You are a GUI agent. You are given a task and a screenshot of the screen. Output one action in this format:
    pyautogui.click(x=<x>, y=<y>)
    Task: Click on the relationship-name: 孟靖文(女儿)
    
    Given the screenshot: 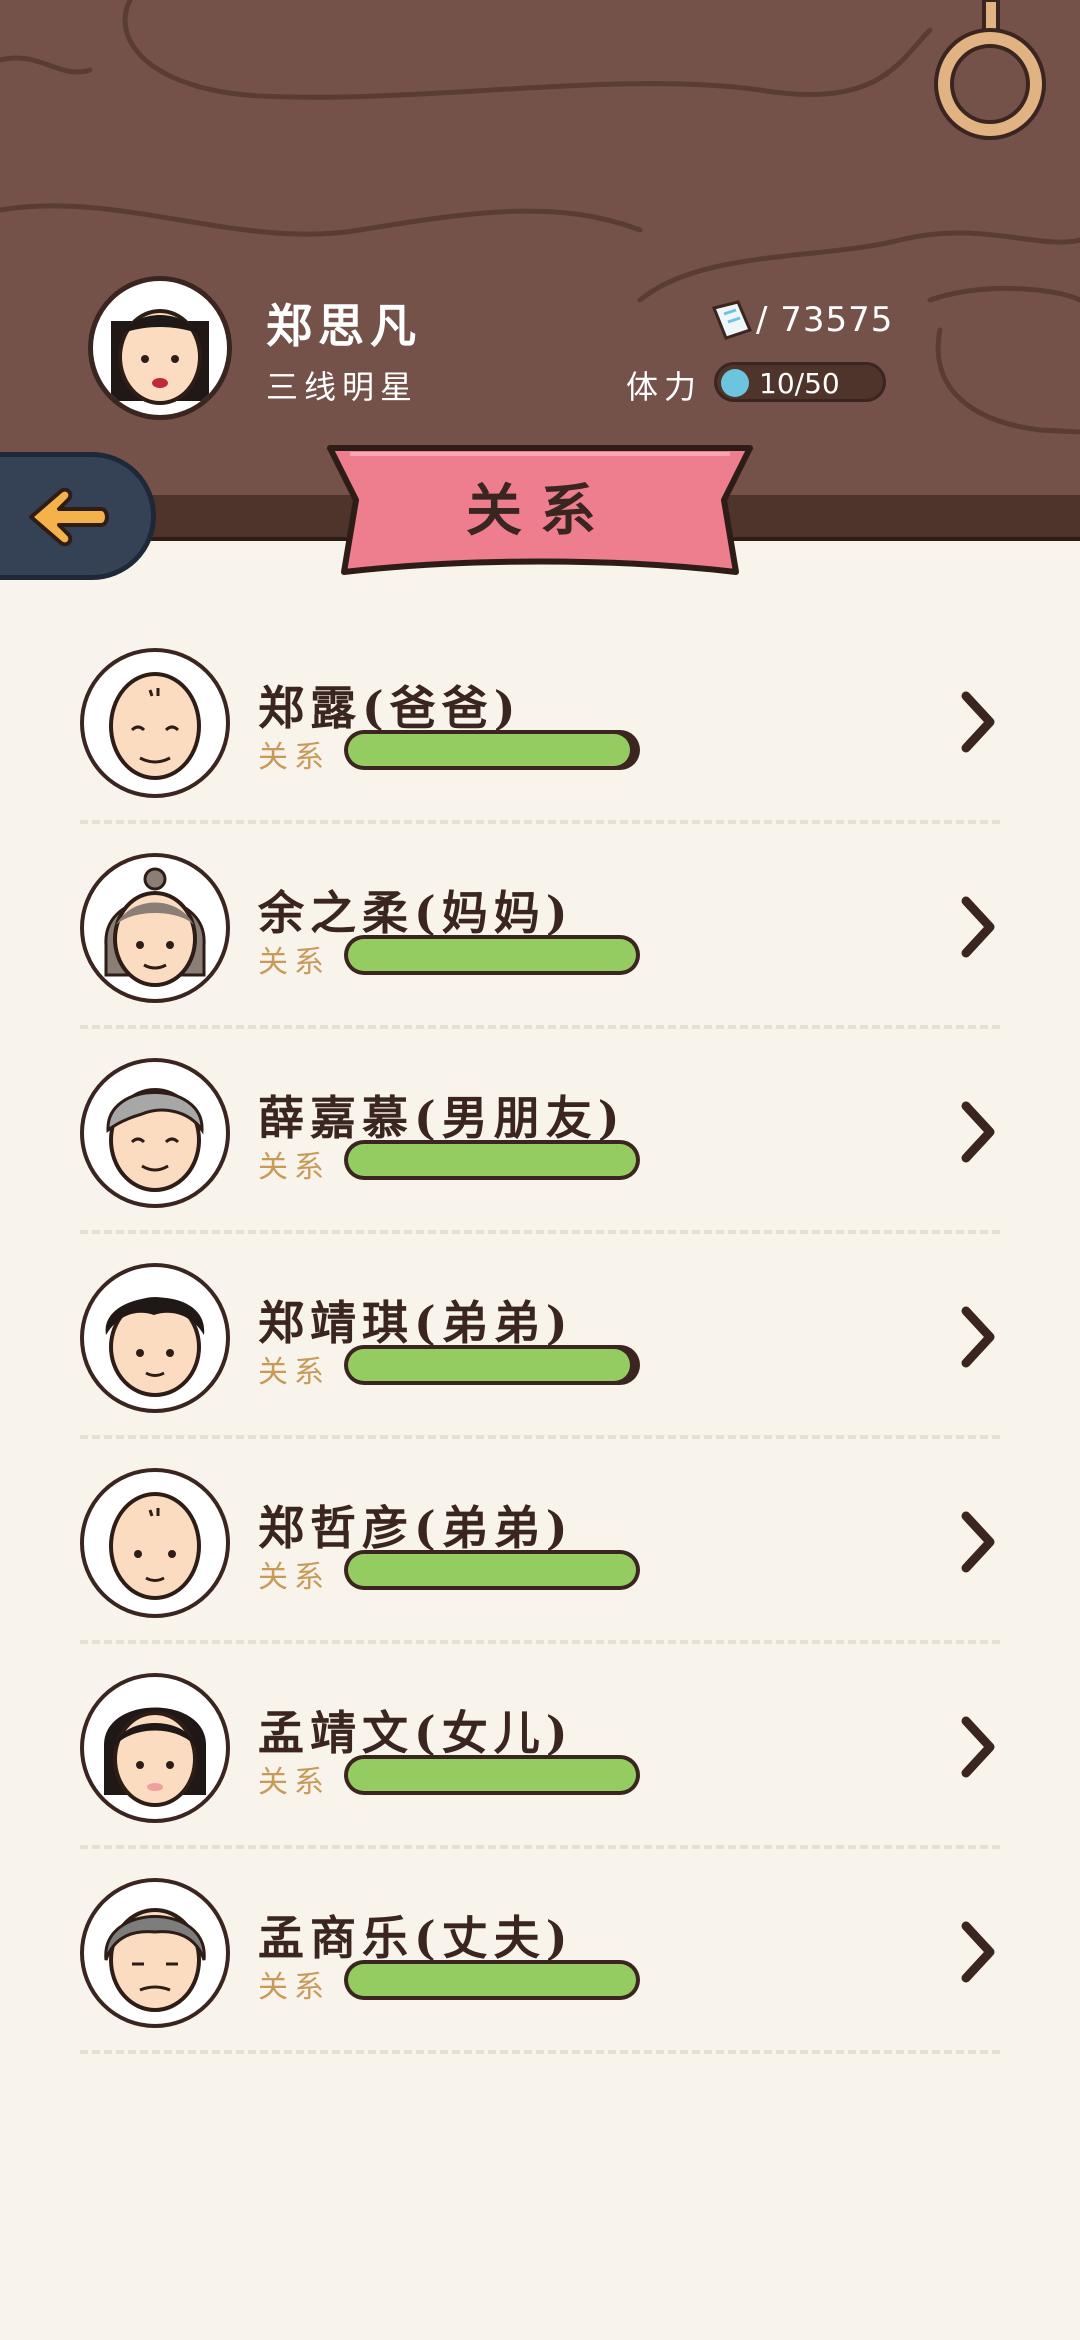 What is the action you would take?
    pyautogui.click(x=416, y=1733)
    